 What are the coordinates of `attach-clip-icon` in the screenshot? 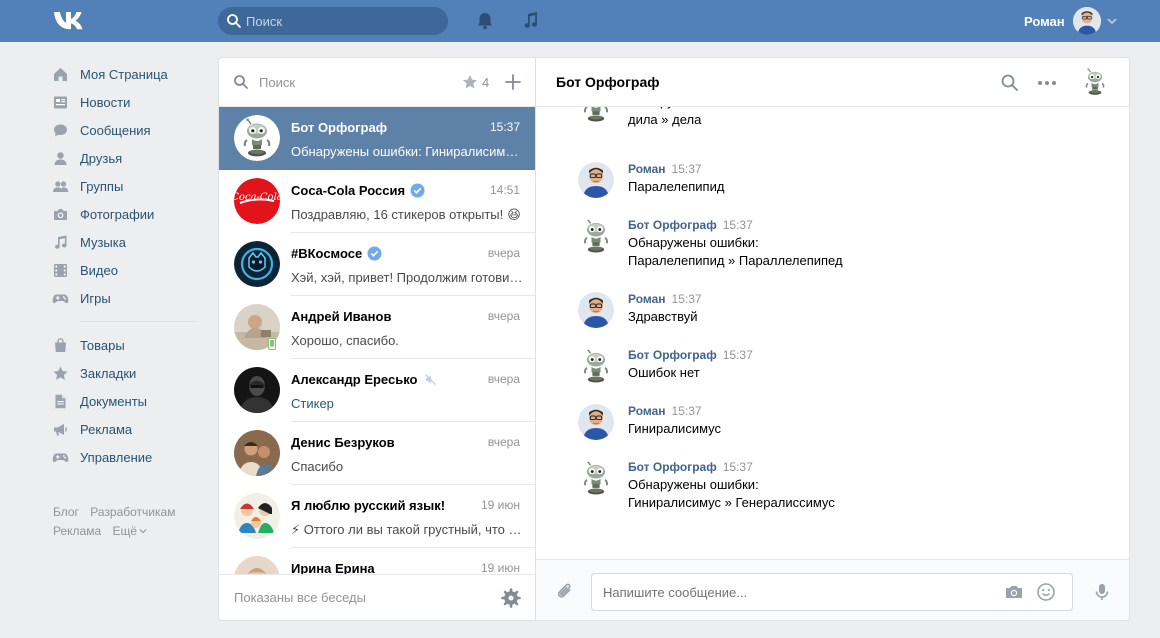 It's located at (565, 592).